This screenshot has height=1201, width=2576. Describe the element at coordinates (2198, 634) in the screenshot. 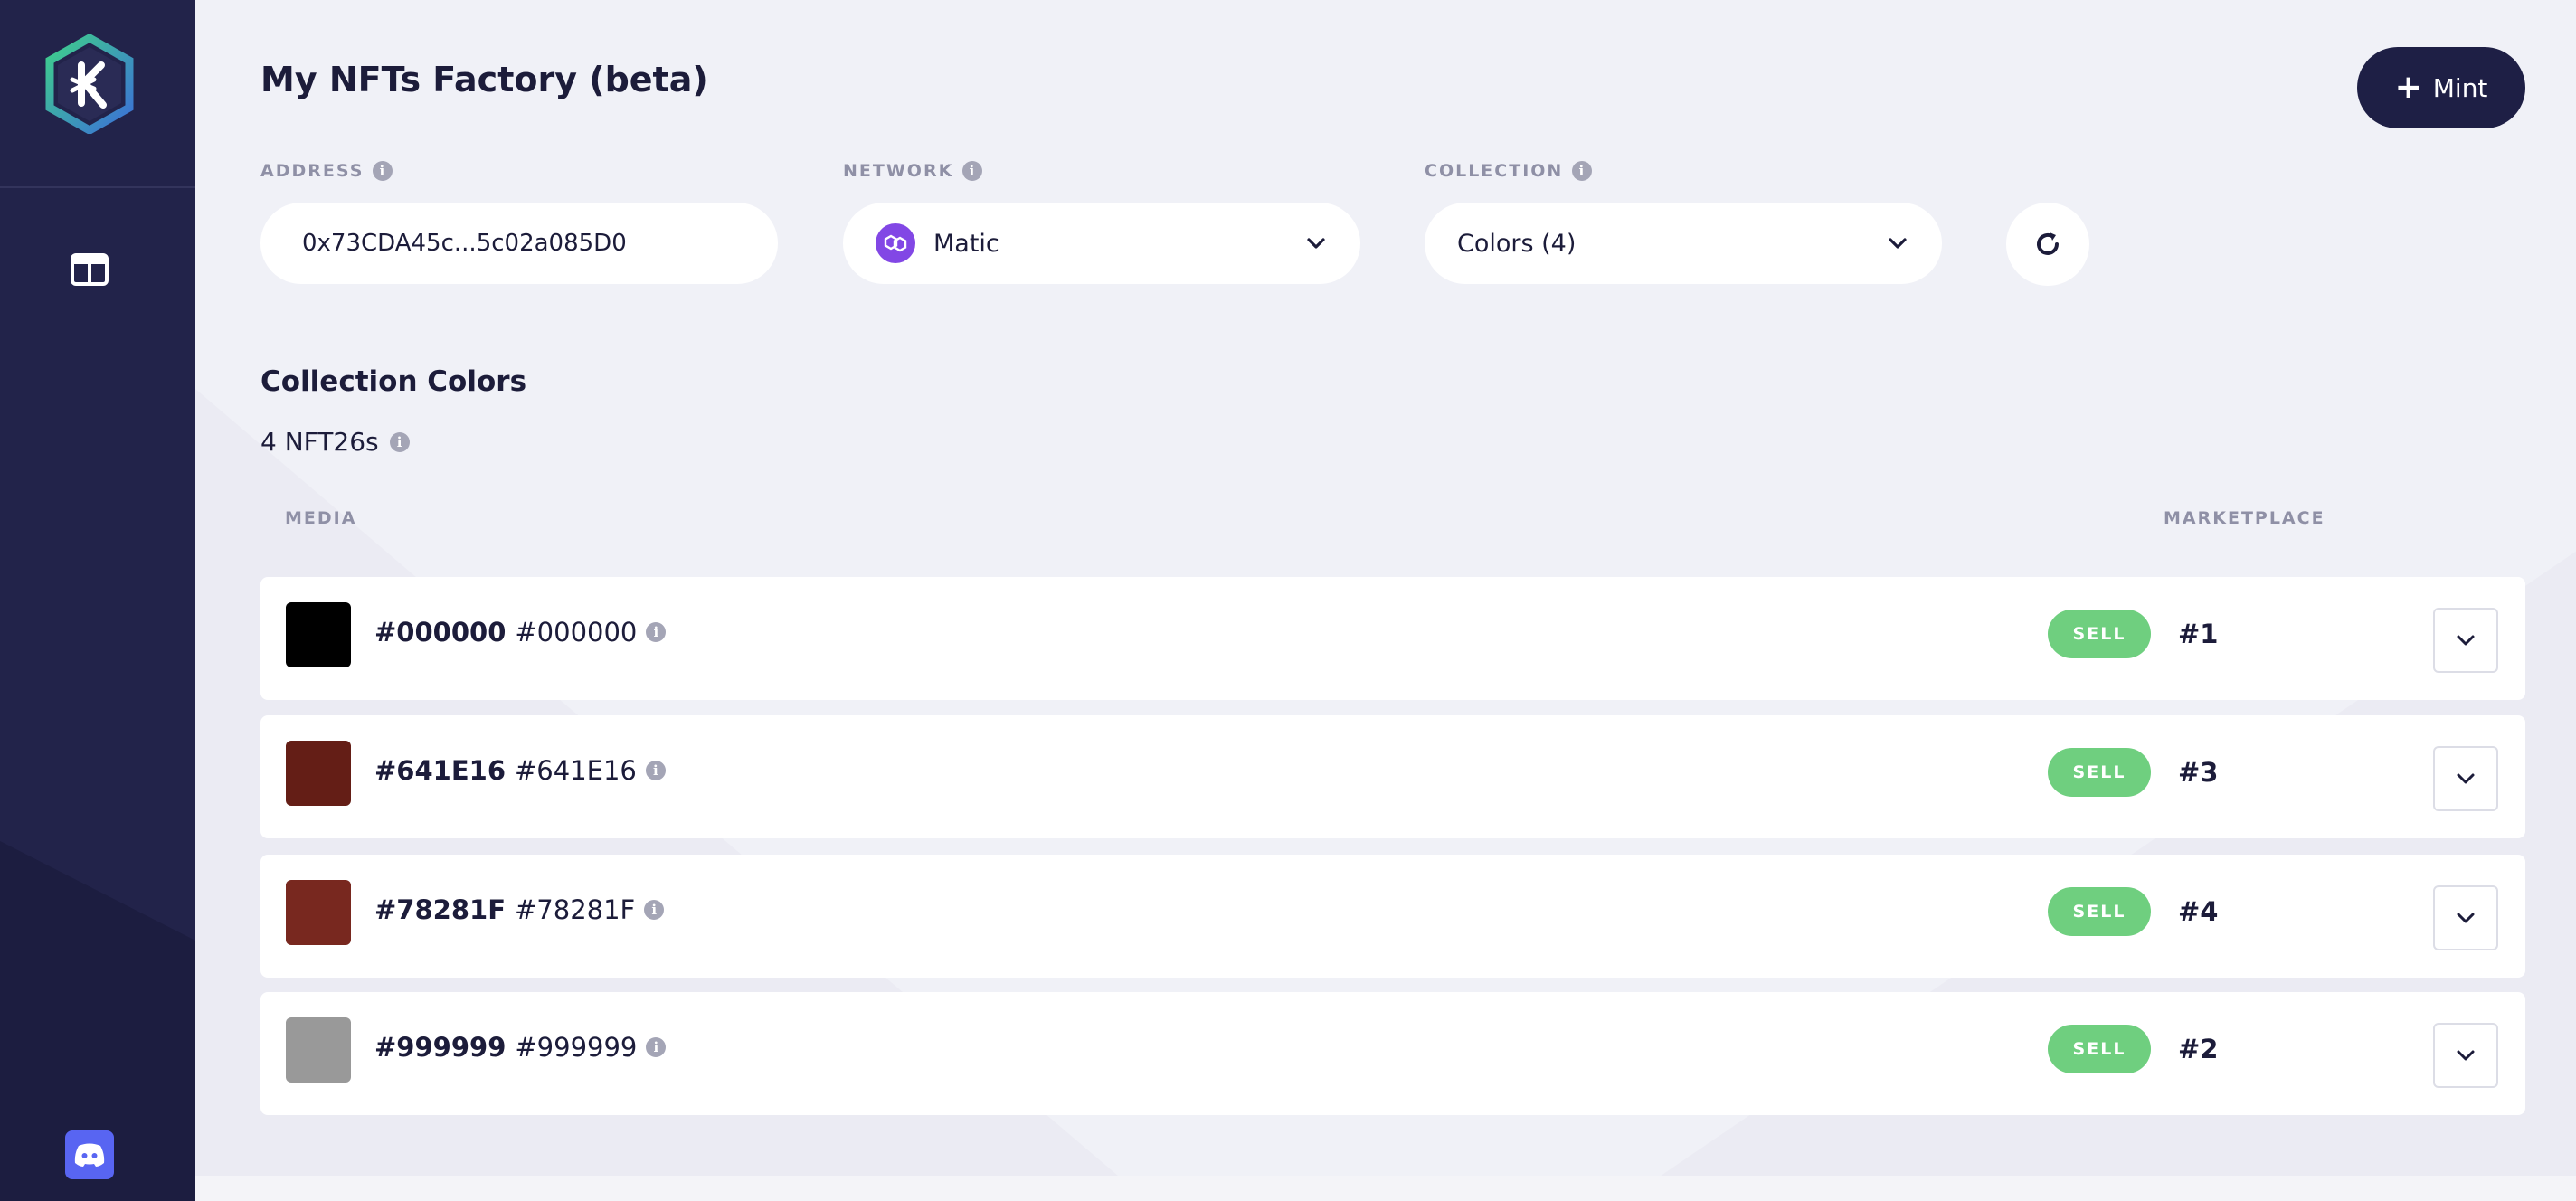

I see `token-id: #1` at that location.